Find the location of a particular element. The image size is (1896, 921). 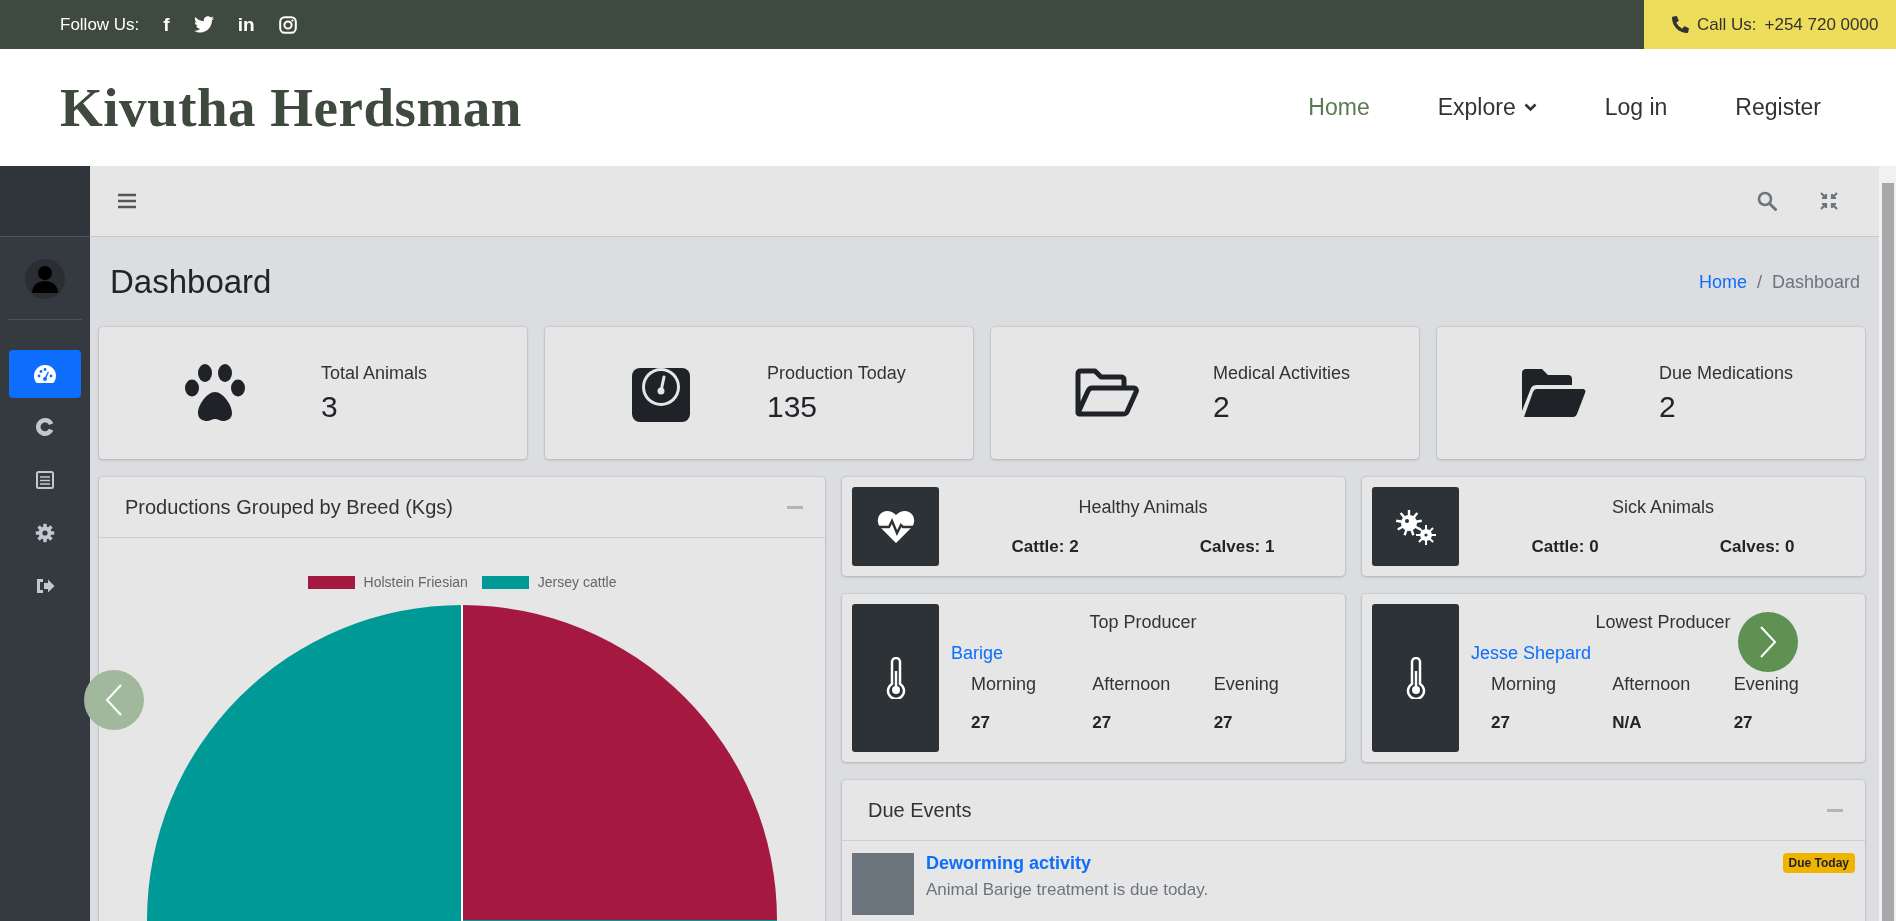

follow-label: Follow Us: is located at coordinates (100, 24).